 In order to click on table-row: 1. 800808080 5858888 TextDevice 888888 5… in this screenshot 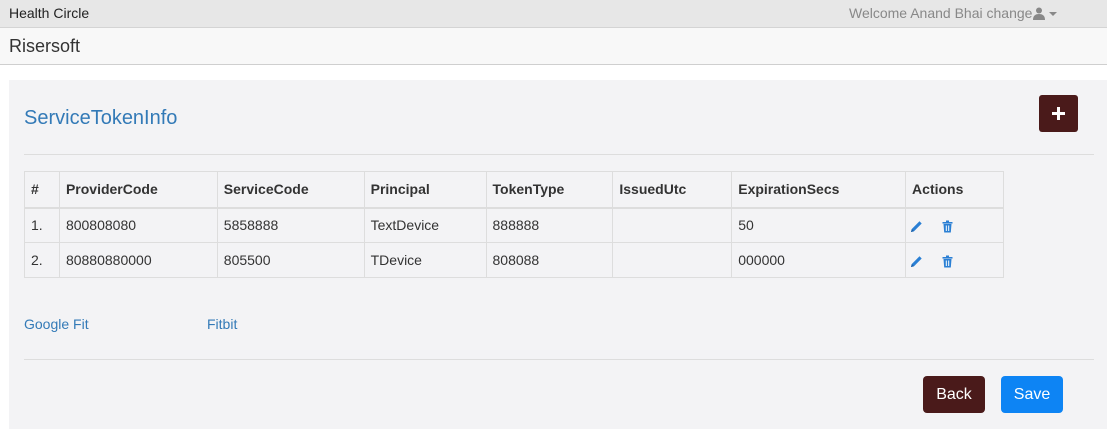, I will do `click(514, 225)`.